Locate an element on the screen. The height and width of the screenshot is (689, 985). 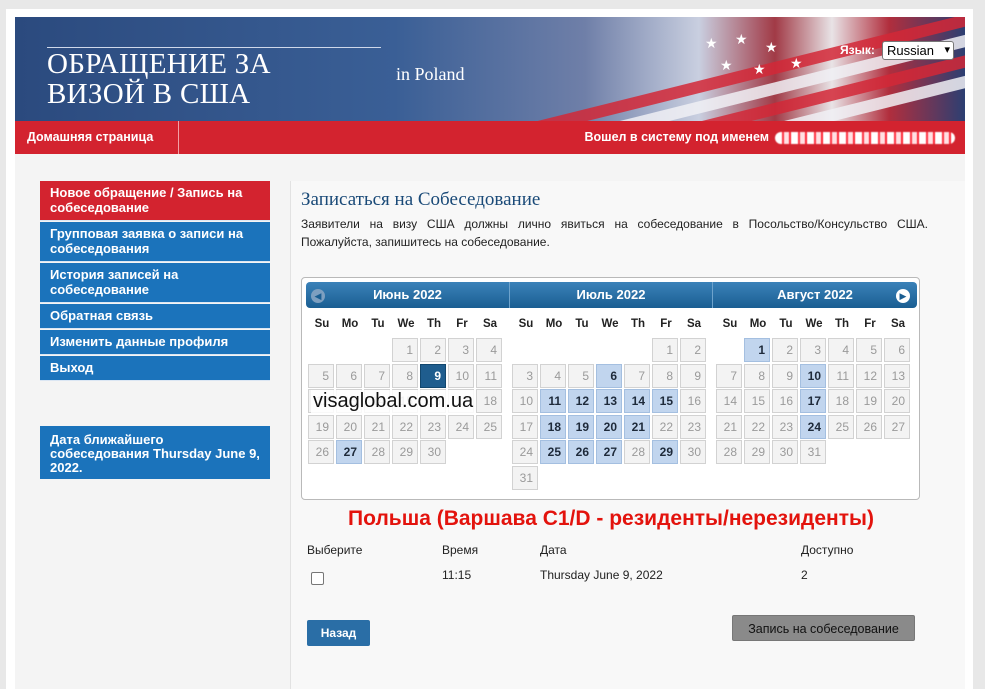
calendar-day-available: 21 is located at coordinates (637, 426).